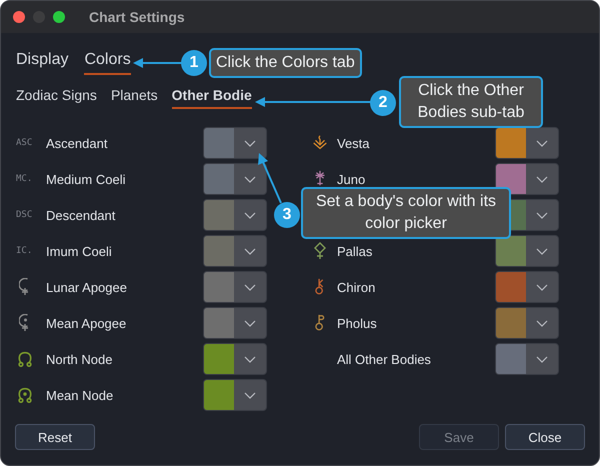  I want to click on step-number: 1, so click(194, 63).